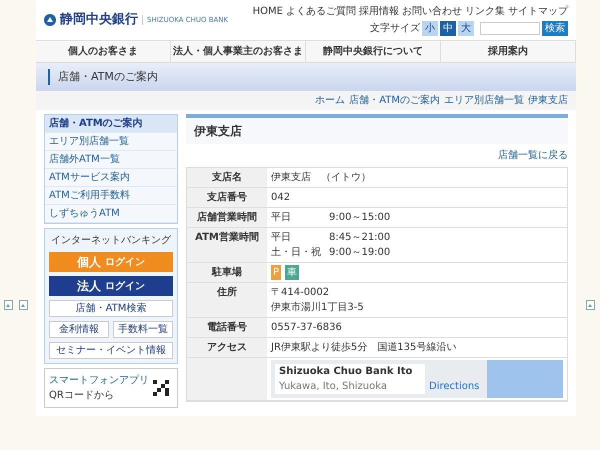  What do you see at coordinates (548, 100) in the screenshot?
I see `breadcrumb-link: 伊東支店` at bounding box center [548, 100].